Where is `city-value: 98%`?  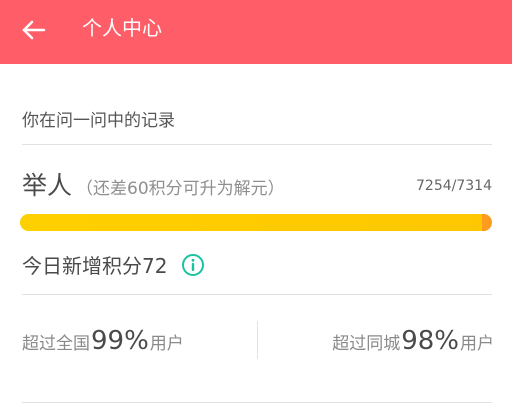
city-value: 98% is located at coordinates (430, 341).